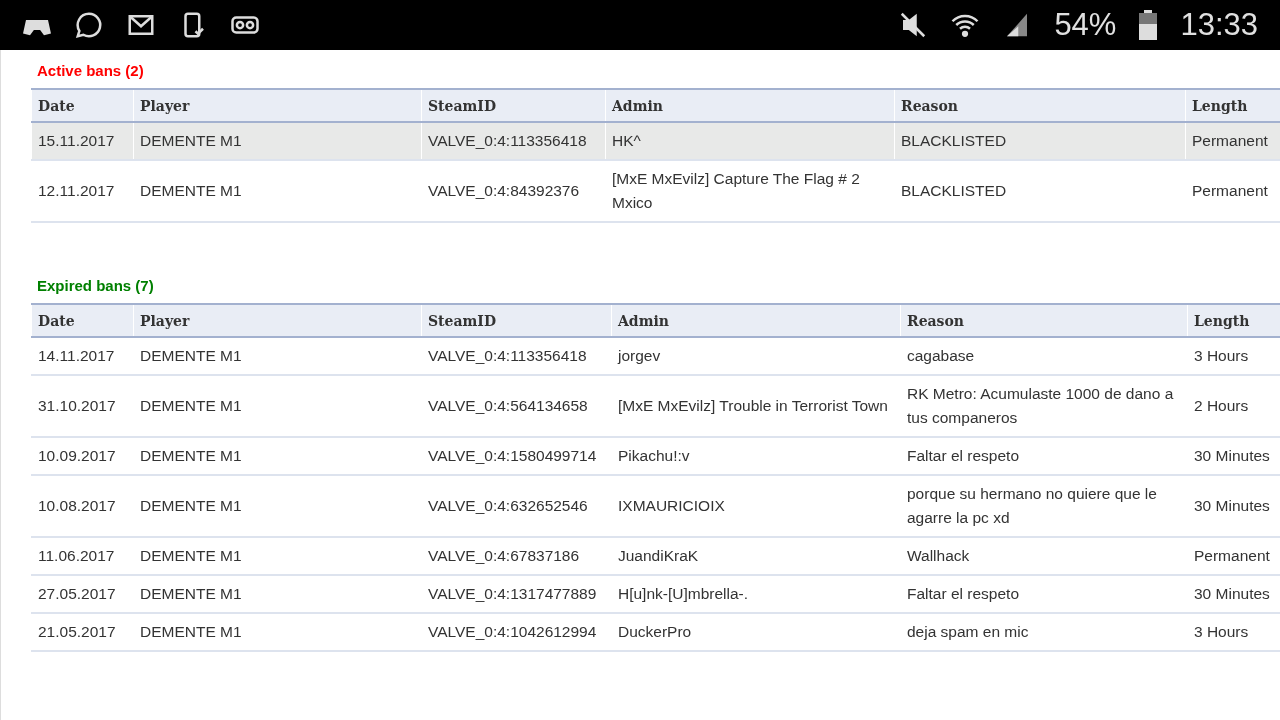 Image resolution: width=1280 pixels, height=720 pixels. I want to click on table-cell: VALVE_0:4:67837186, so click(516, 556).